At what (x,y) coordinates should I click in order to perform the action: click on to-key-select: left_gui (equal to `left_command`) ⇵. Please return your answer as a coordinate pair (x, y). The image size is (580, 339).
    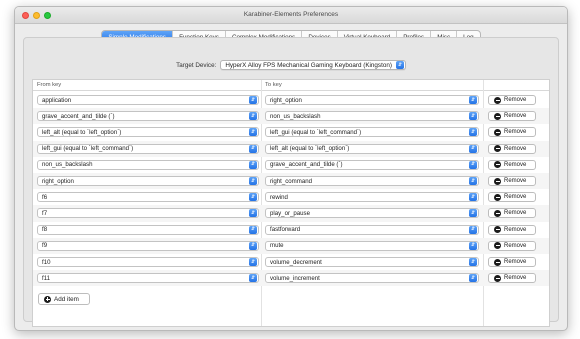
    Looking at the image, I should click on (372, 132).